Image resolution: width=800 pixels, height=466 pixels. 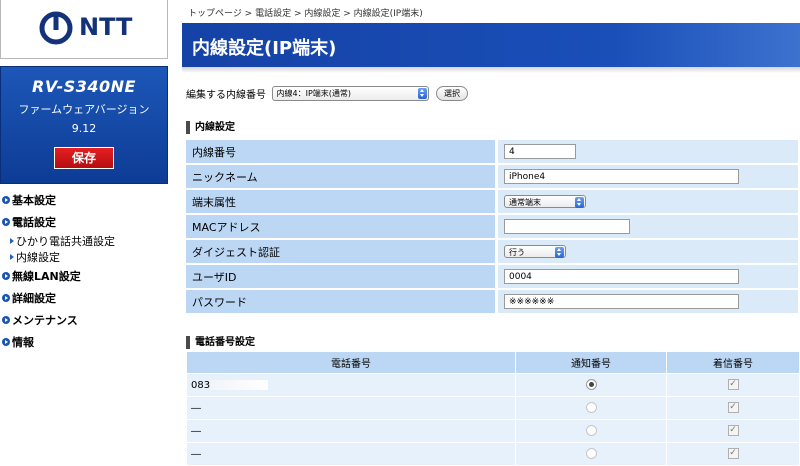 What do you see at coordinates (84, 201) in the screenshot?
I see `nav-basic-settings: 基本設定` at bounding box center [84, 201].